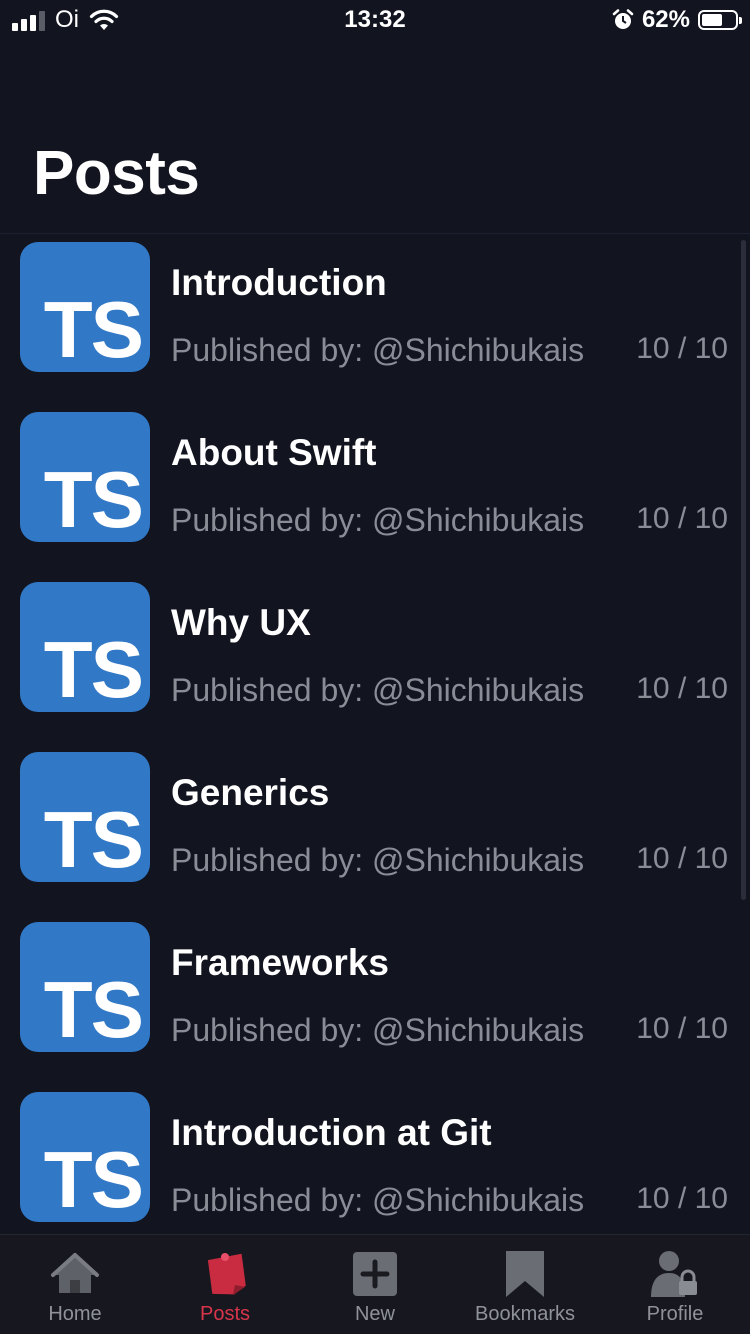 The height and width of the screenshot is (1334, 750). I want to click on tab-bookmarks: Bookmarks, so click(525, 1284).